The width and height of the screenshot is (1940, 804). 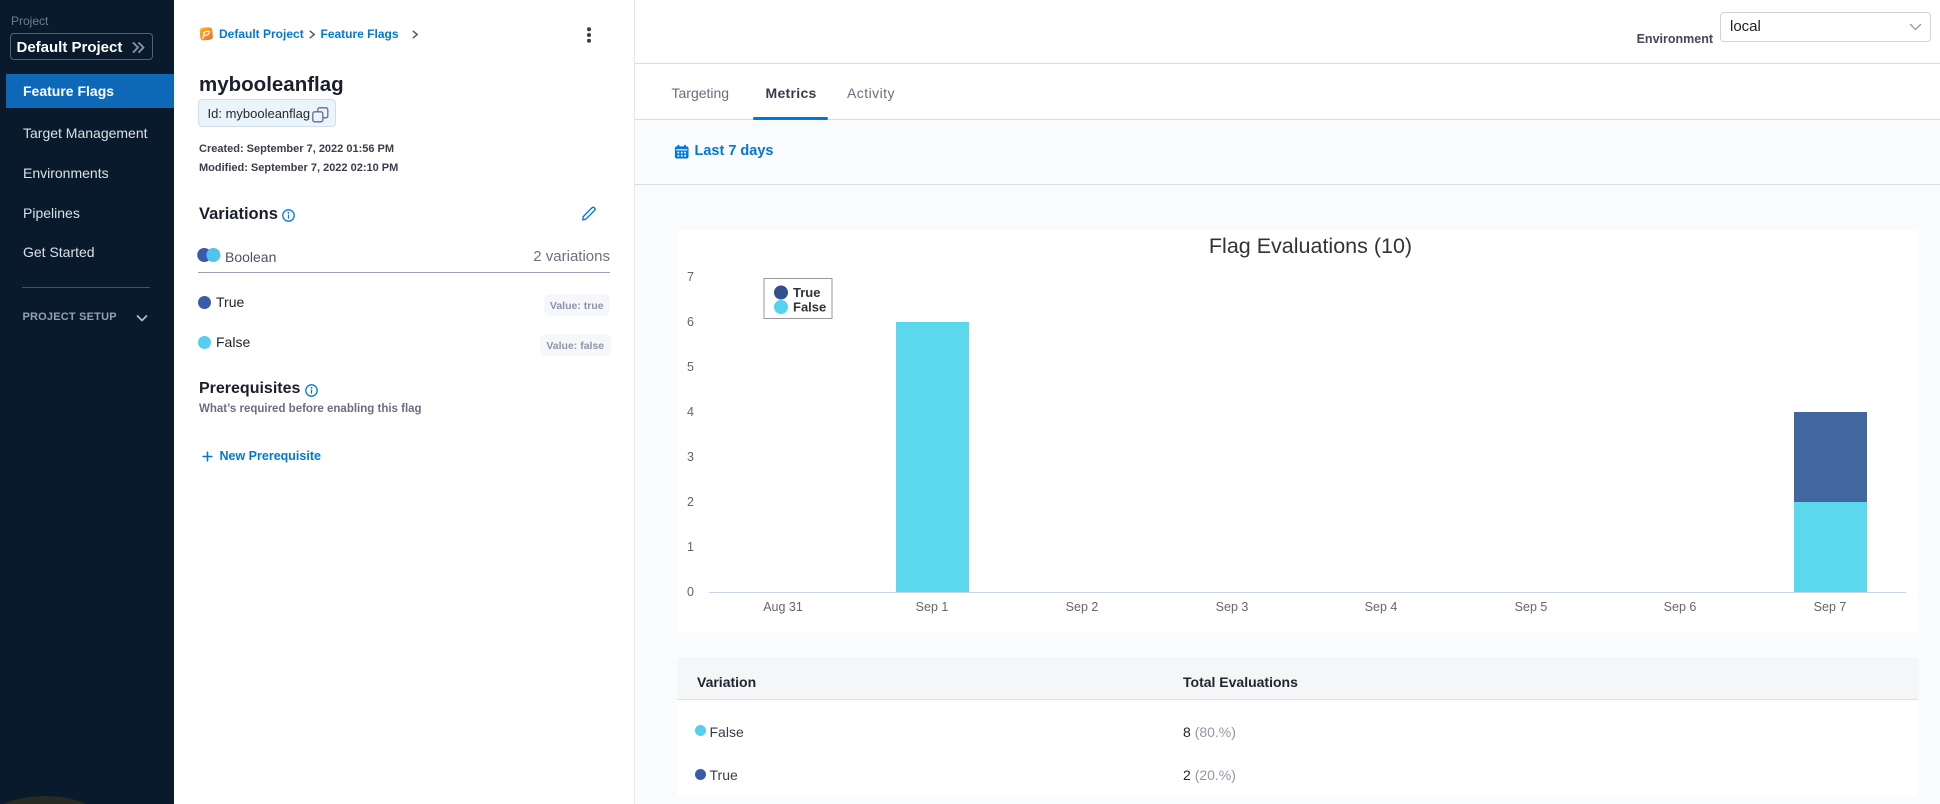 I want to click on svg-text: 2, so click(x=690, y=502).